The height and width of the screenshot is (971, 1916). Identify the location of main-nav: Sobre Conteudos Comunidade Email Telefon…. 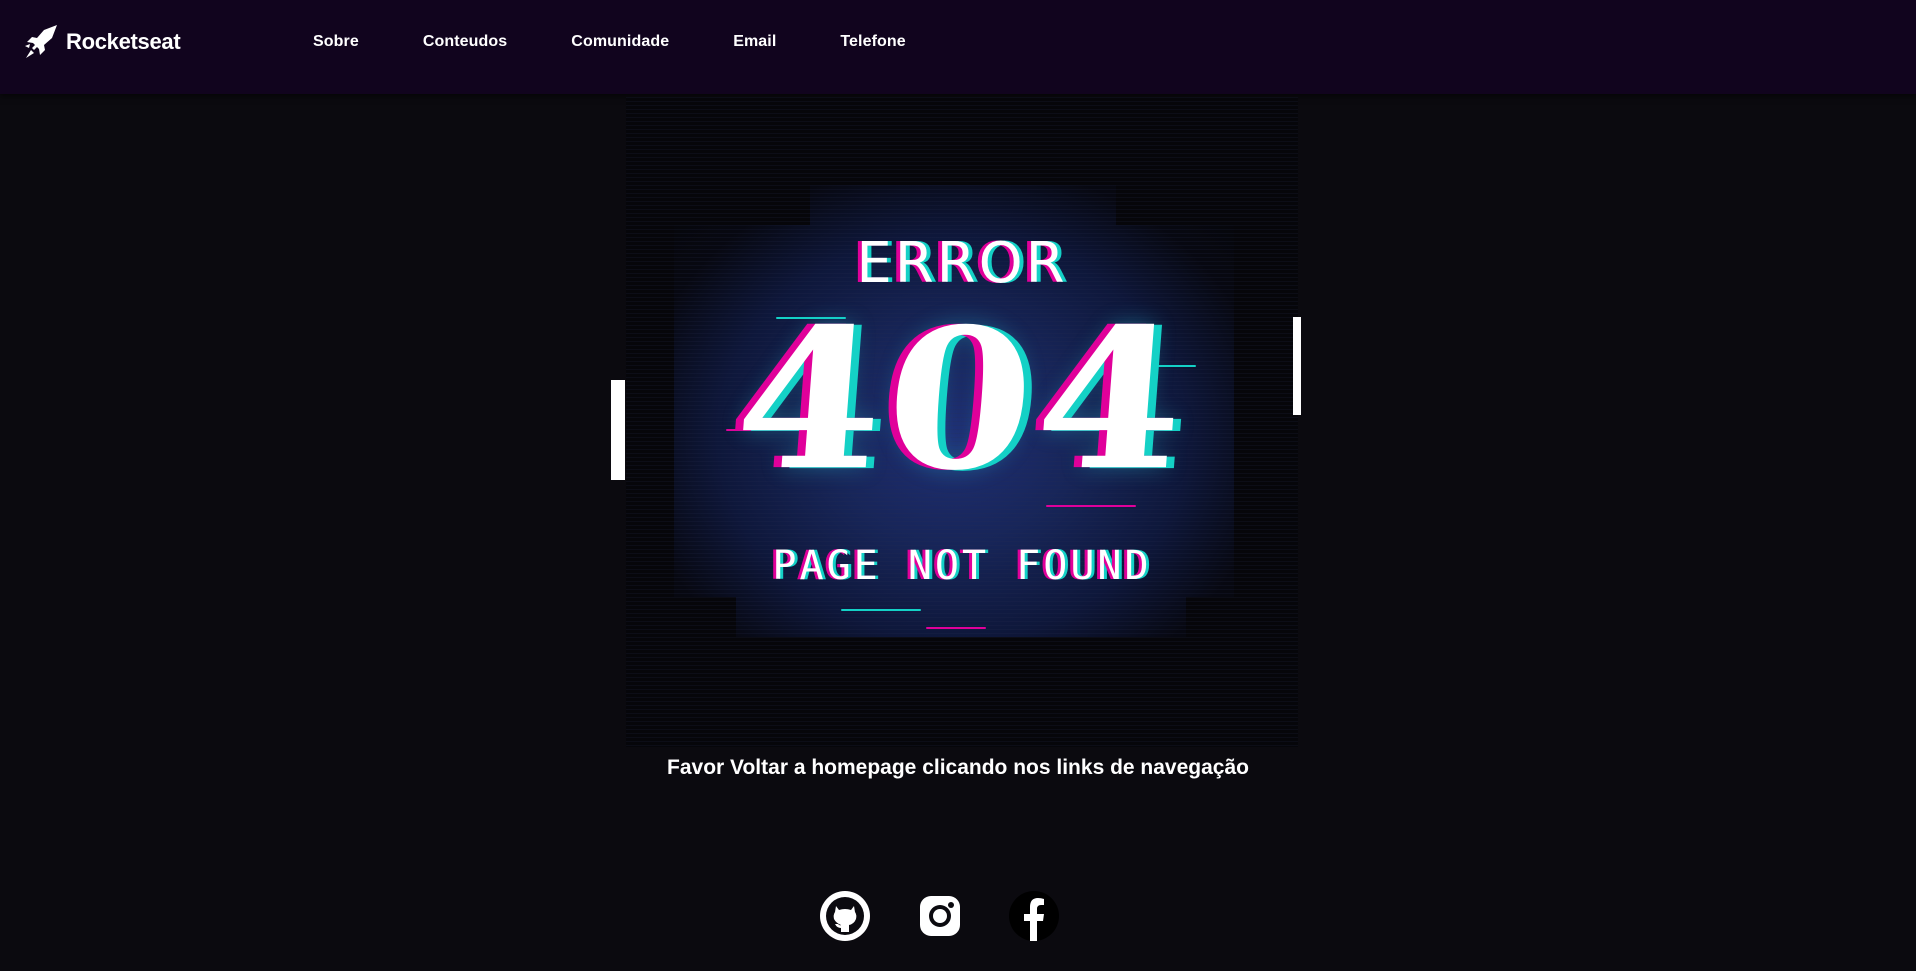
(609, 42).